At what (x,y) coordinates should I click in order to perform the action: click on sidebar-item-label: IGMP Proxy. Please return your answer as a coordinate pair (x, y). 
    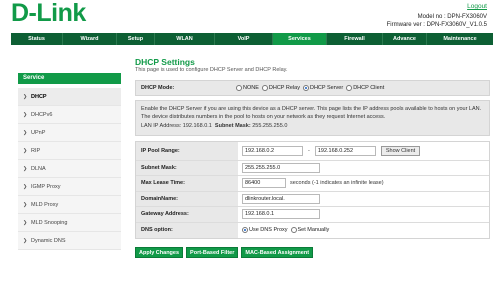
    Looking at the image, I should click on (46, 187).